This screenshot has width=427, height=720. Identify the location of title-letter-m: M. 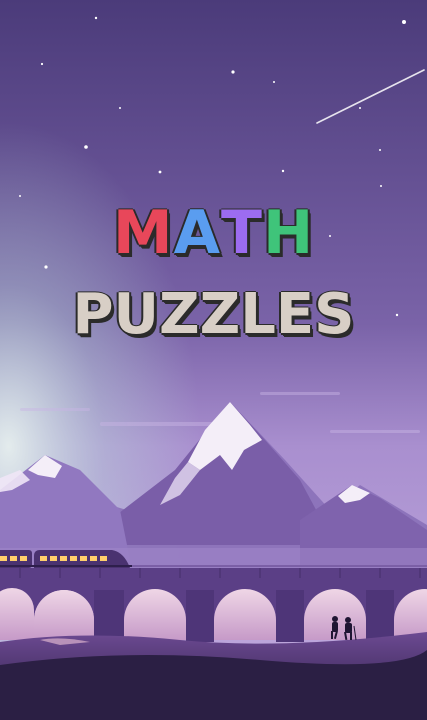
(143, 233).